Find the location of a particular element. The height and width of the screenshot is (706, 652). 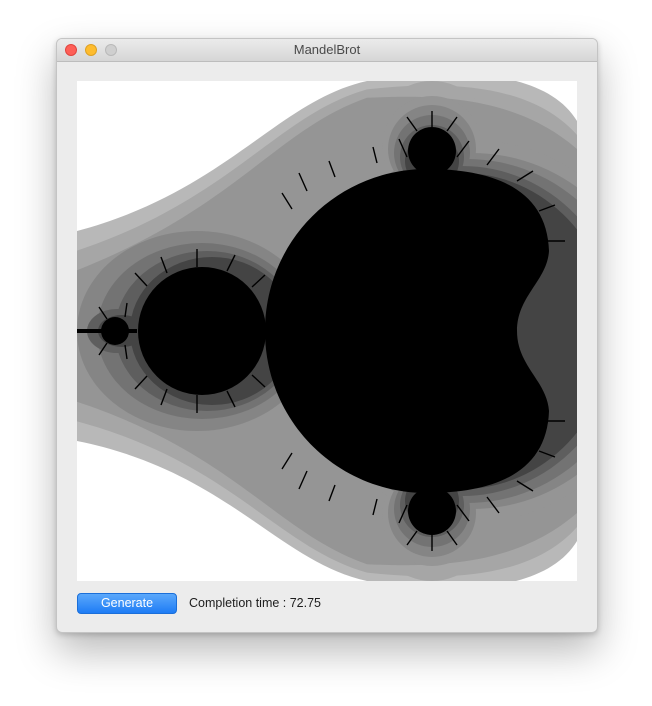

title-bar: MandelBrot is located at coordinates (327, 50).